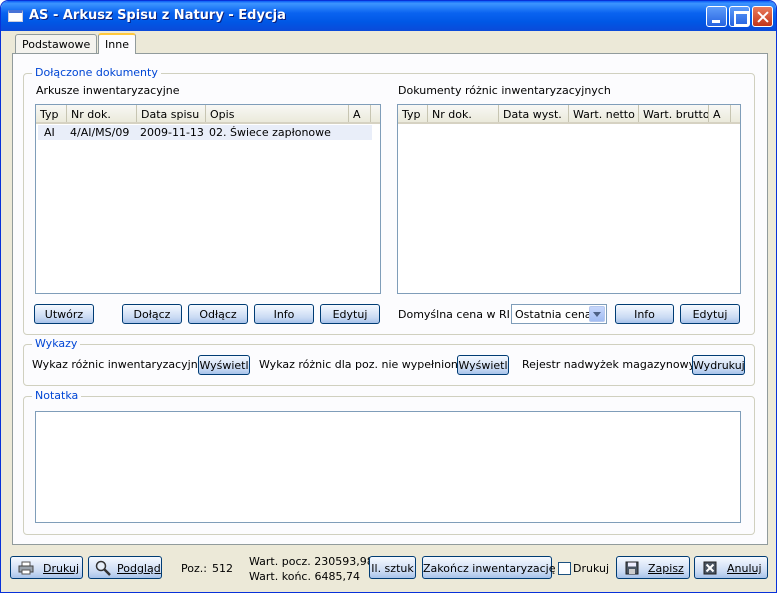 The height and width of the screenshot is (593, 777). Describe the element at coordinates (666, 568) in the screenshot. I see `save-button-label: Zapisz` at that location.